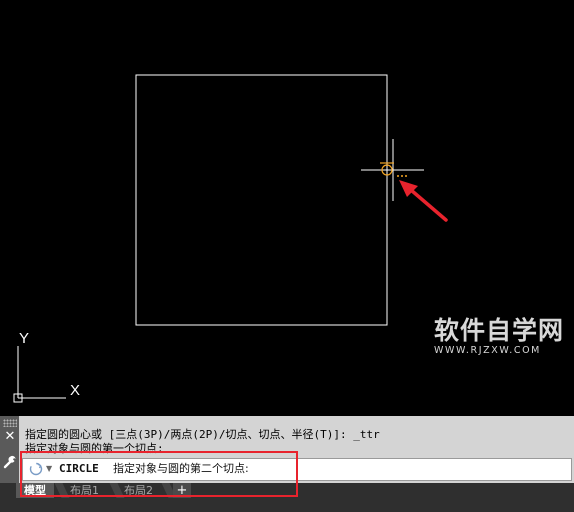  I want to click on tab-layout1: 布局1, so click(84, 490).